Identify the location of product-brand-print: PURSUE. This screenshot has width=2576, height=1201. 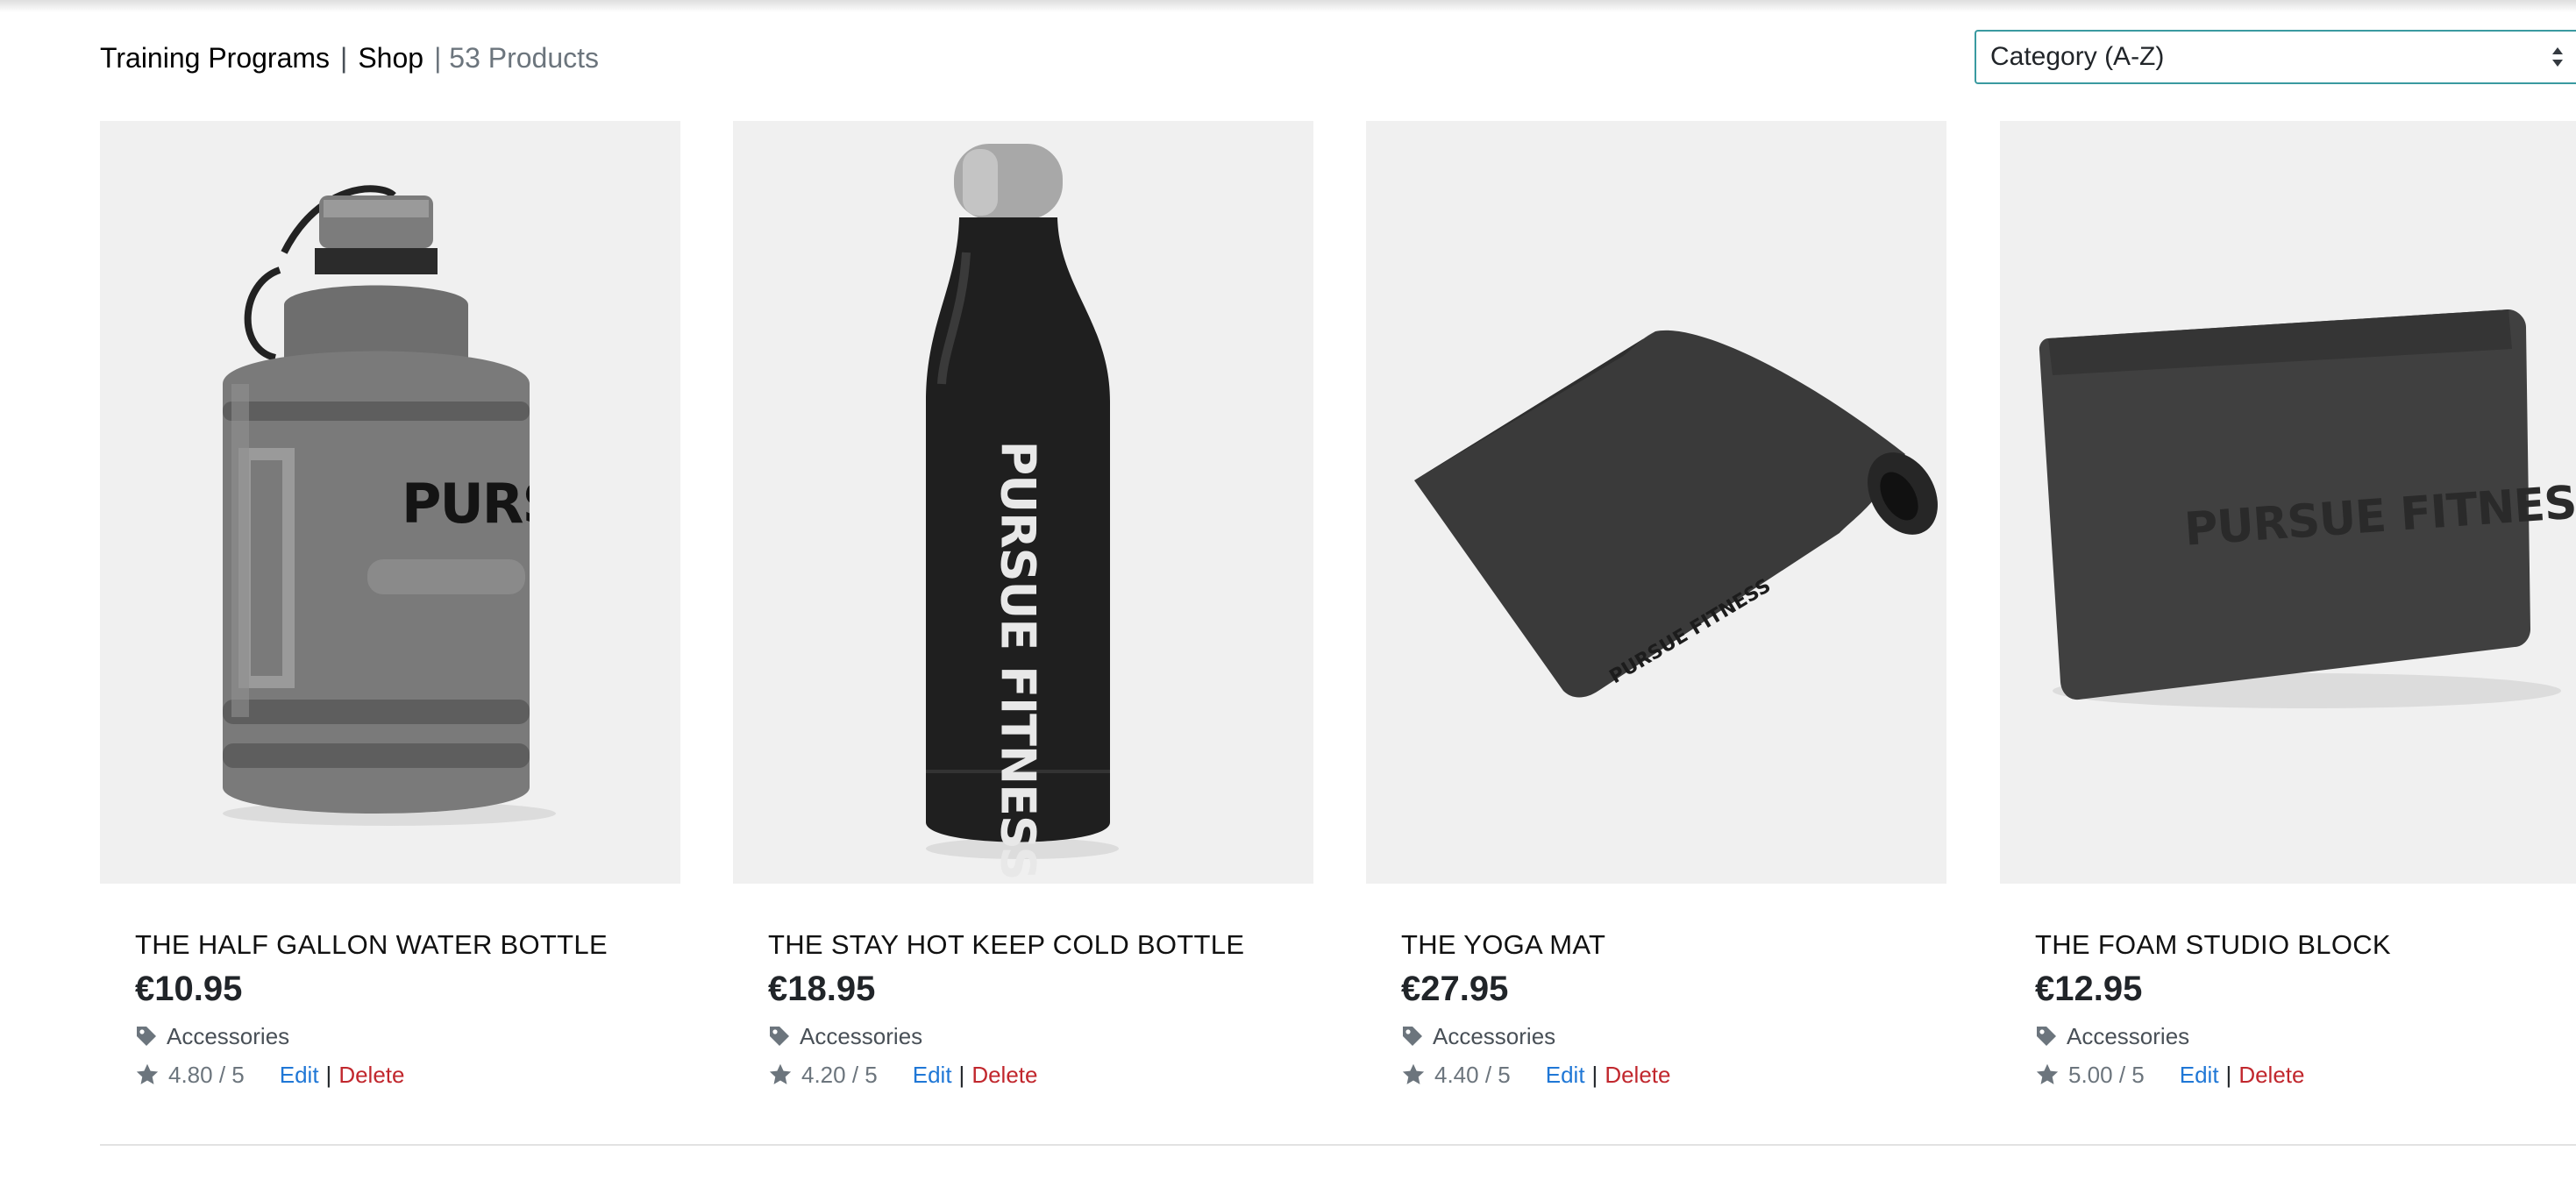
(466, 504).